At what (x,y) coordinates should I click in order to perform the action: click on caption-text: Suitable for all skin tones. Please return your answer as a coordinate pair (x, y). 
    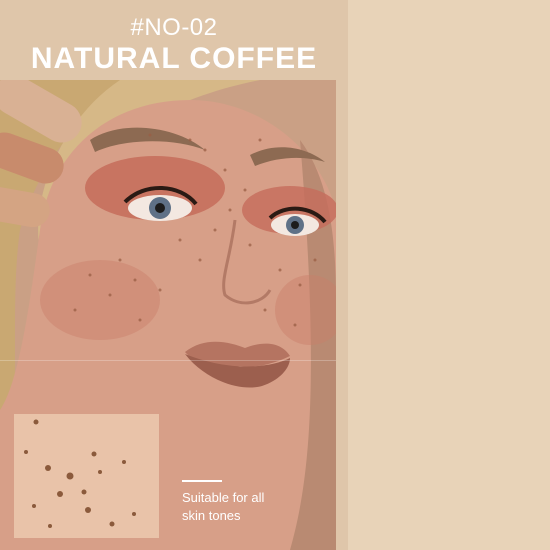
    Looking at the image, I should click on (252, 507).